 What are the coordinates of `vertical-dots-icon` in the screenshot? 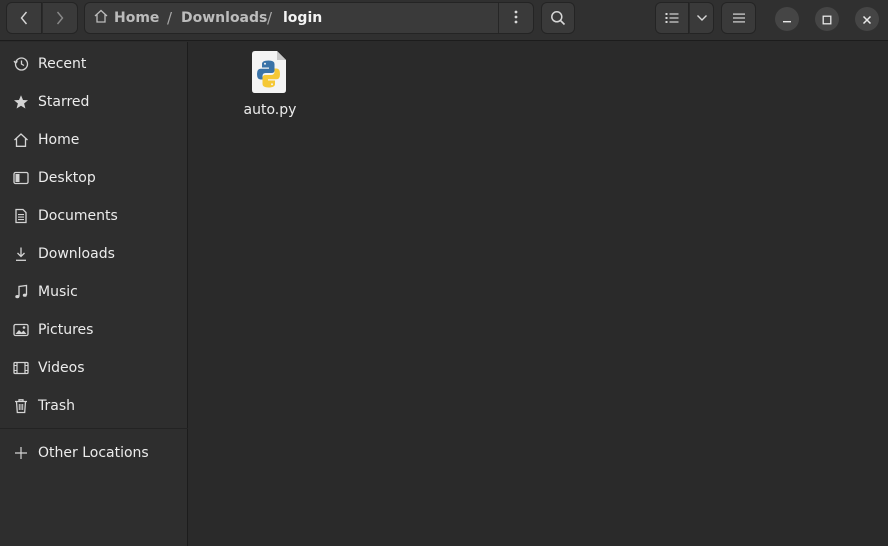 It's located at (516, 18).